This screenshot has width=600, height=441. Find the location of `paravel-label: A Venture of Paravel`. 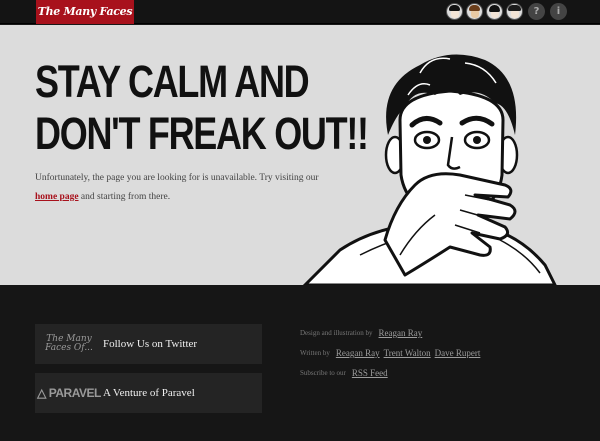

paravel-label: A Venture of Paravel is located at coordinates (149, 393).